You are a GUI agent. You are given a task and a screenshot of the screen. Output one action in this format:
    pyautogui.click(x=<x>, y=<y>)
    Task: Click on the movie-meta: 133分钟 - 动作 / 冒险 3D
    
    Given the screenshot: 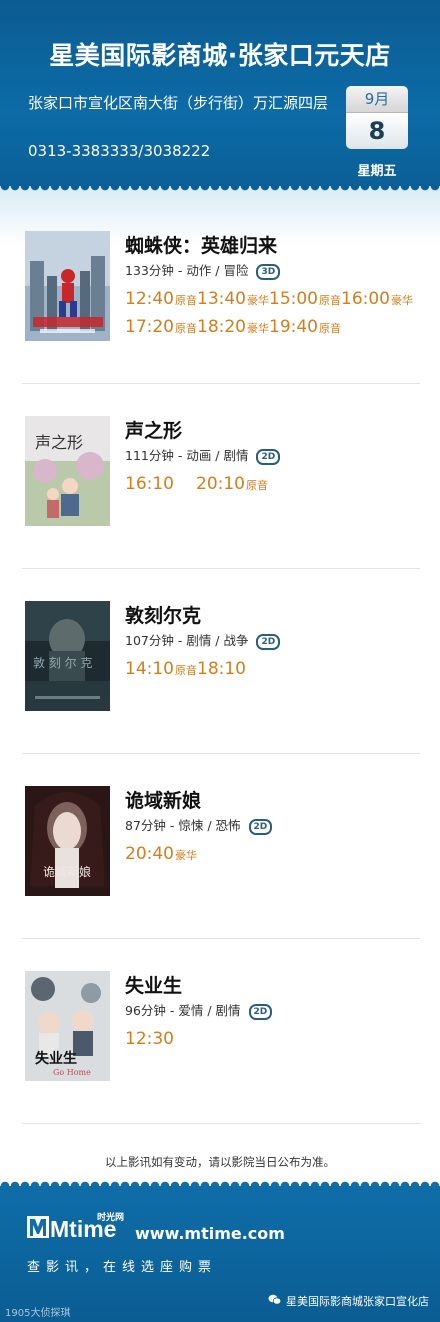 What is the action you would take?
    pyautogui.click(x=203, y=270)
    